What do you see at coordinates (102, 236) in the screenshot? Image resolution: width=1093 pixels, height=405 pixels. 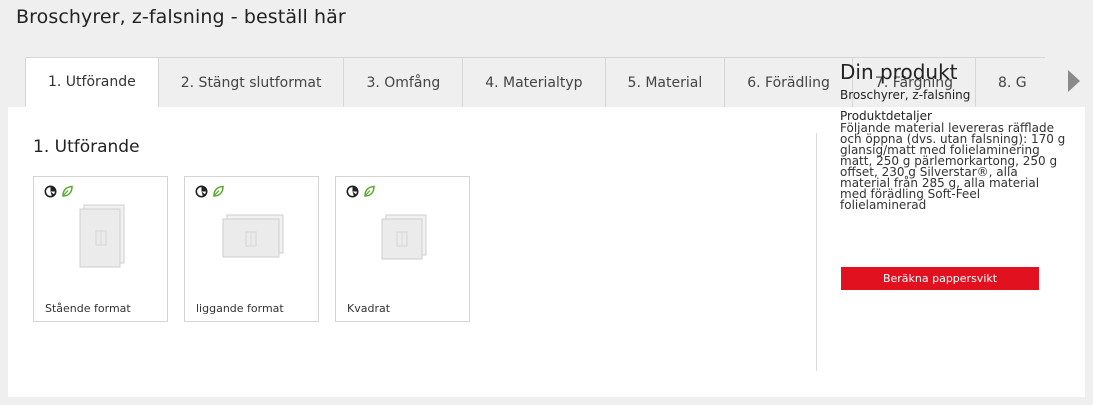 I see `portrait-brochure-illustration` at bounding box center [102, 236].